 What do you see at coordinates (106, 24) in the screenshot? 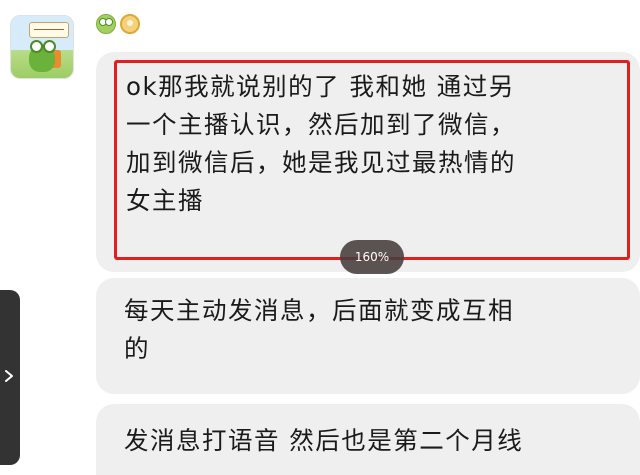
I see `frog-badge-icon` at bounding box center [106, 24].